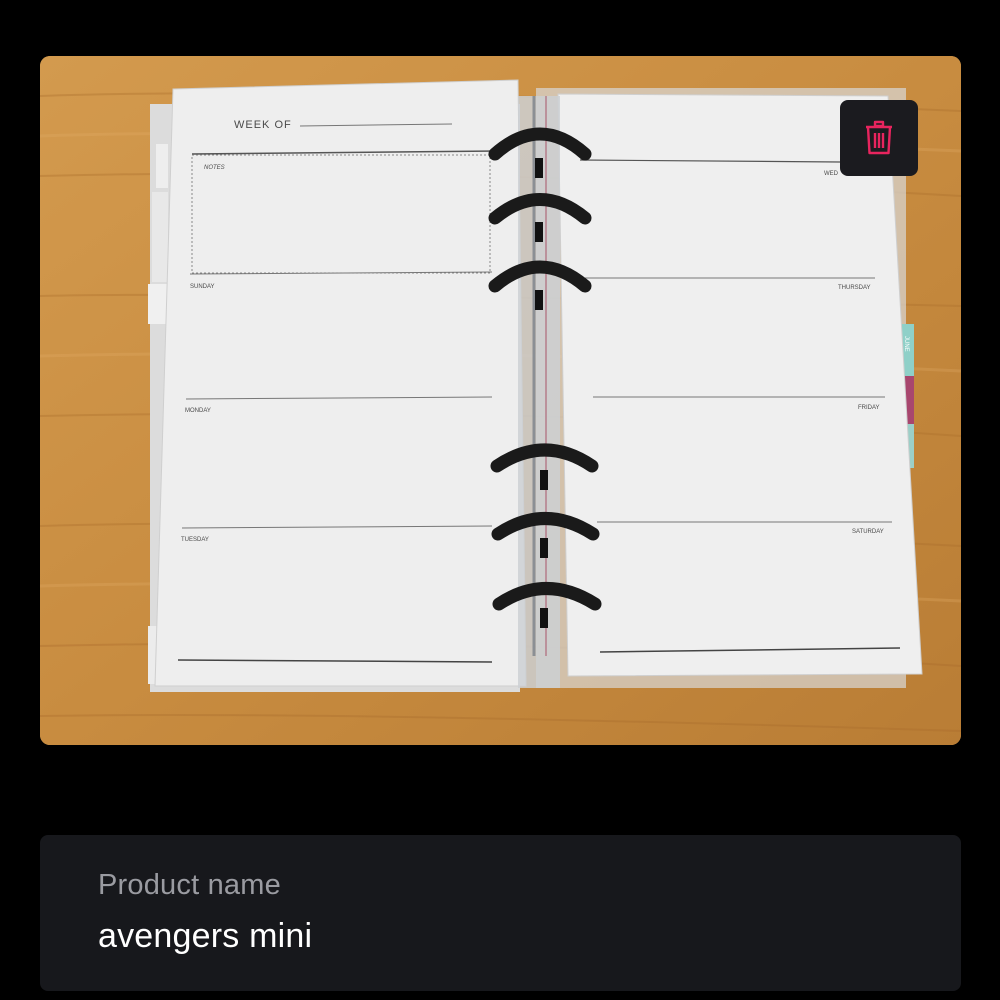  Describe the element at coordinates (869, 408) in the screenshot. I see `friday-label: FRIDAY` at that location.